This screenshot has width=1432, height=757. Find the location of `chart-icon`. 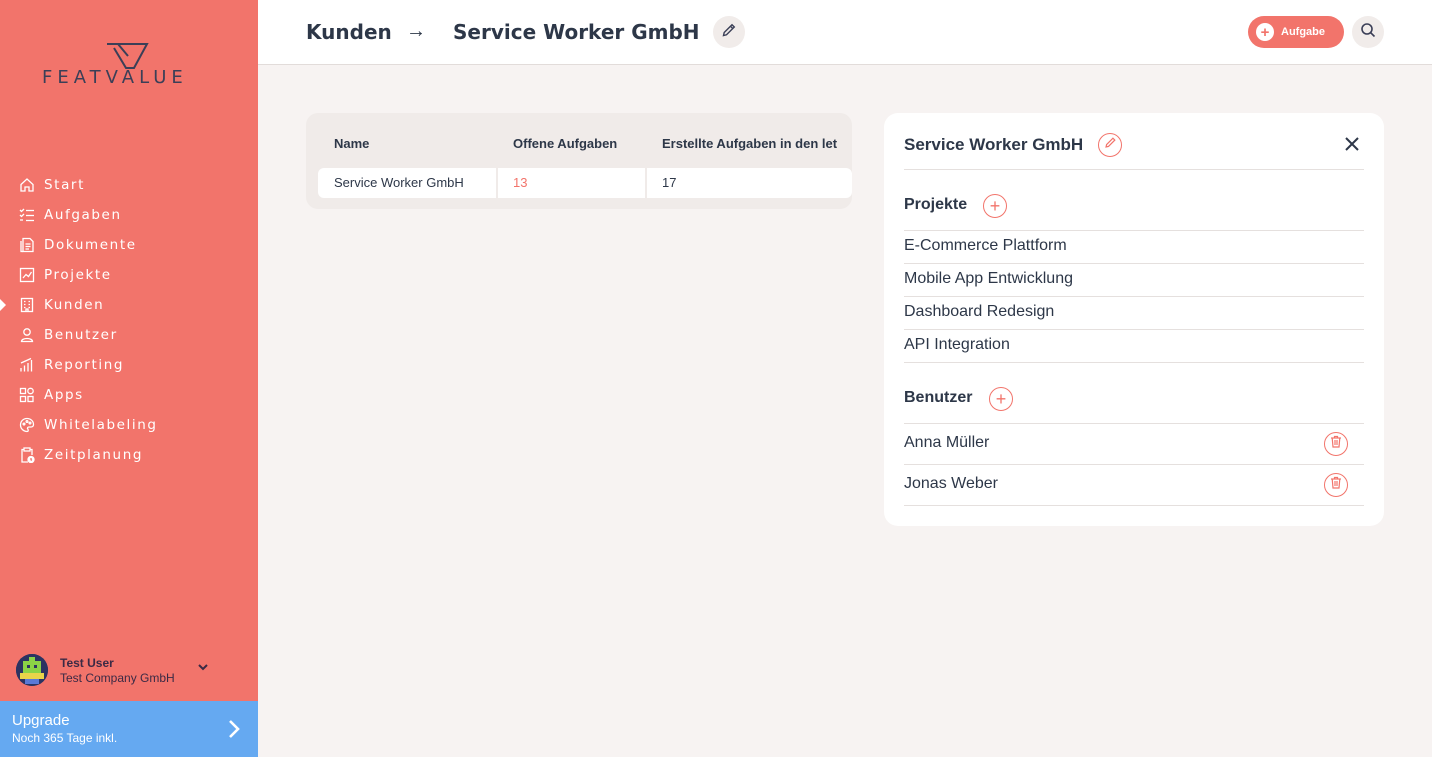

chart-icon is located at coordinates (27, 275).